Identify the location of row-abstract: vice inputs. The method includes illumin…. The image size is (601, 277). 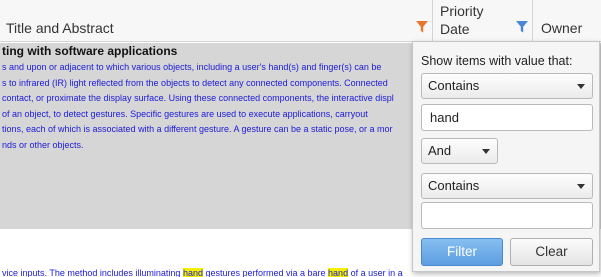
(222, 271).